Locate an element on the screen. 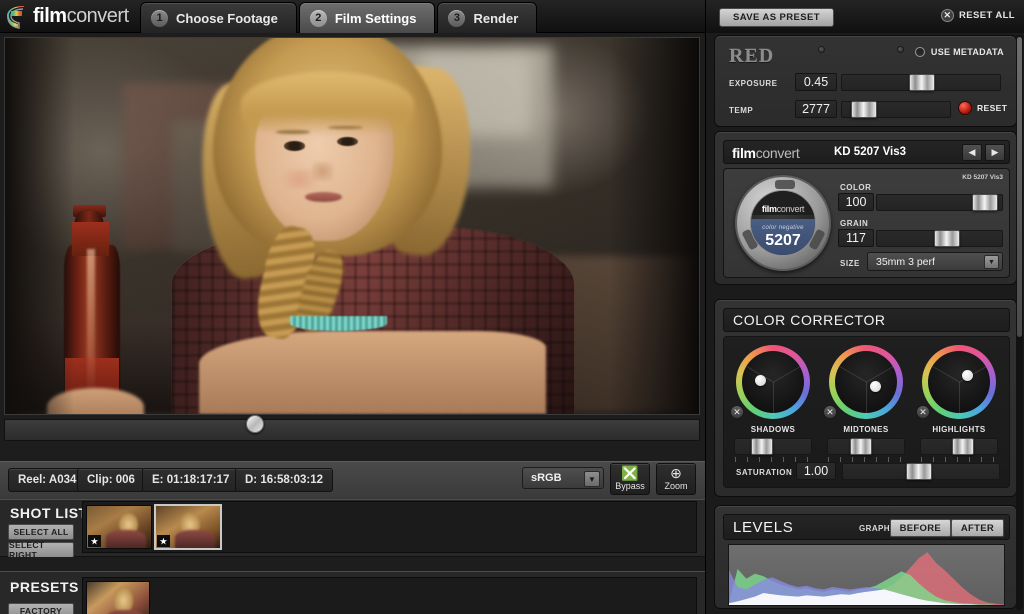 The width and height of the screenshot is (1024, 614). factory-presets-button: FACTORY is located at coordinates (41, 608).